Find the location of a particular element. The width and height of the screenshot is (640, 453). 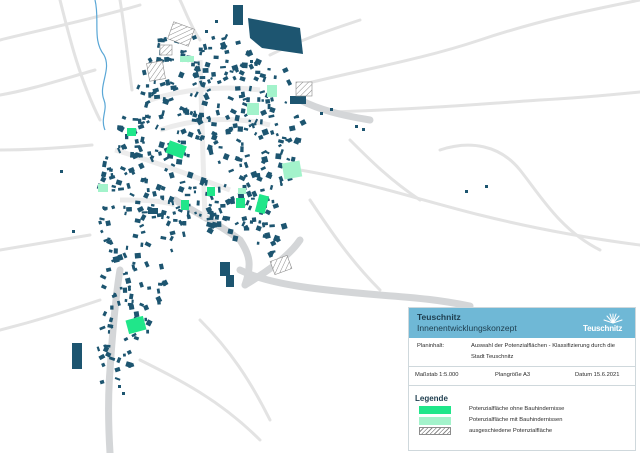

legend-swatch-free is located at coordinates (435, 410).